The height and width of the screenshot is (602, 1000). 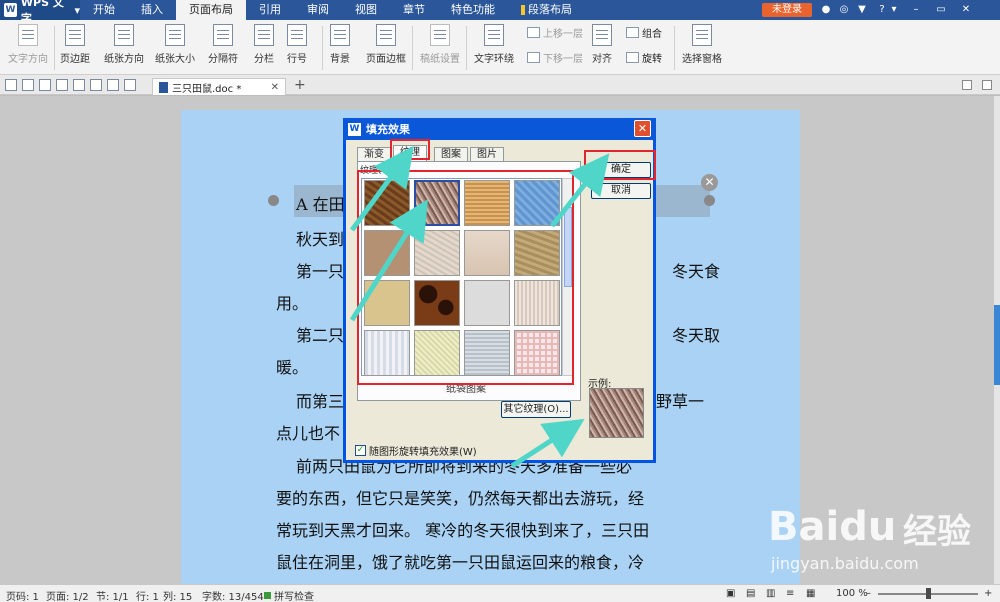 I want to click on zoom-level: 100 %, so click(x=852, y=593).